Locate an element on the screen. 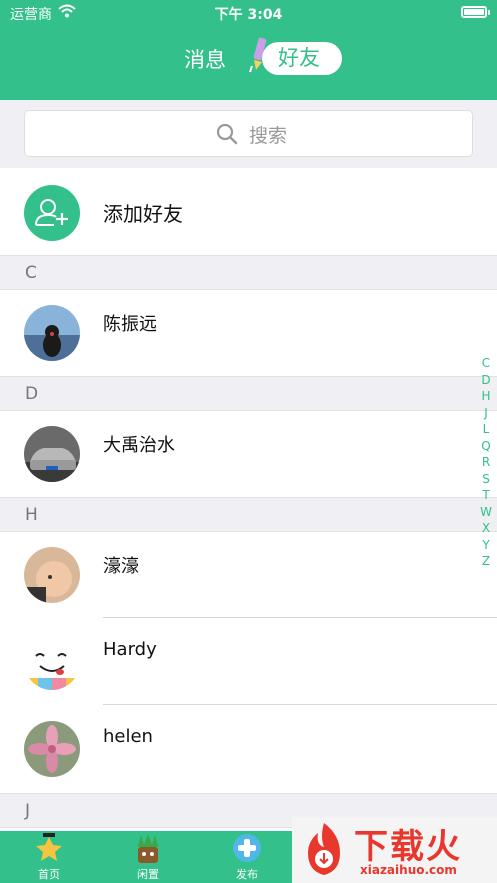 The height and width of the screenshot is (883, 497). index-letter: R is located at coordinates (486, 462).